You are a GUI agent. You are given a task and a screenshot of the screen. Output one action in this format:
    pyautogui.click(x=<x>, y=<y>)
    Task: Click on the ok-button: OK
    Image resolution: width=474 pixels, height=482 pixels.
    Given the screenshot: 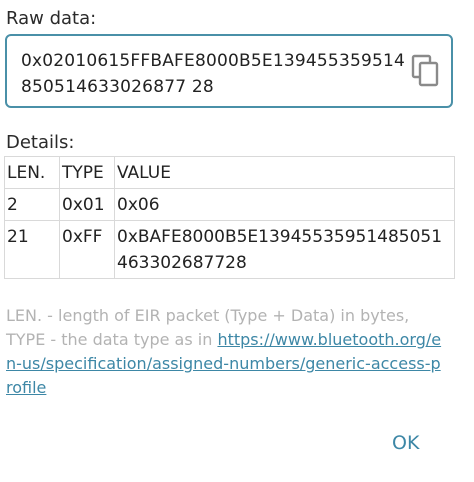 What is the action you would take?
    pyautogui.click(x=405, y=443)
    